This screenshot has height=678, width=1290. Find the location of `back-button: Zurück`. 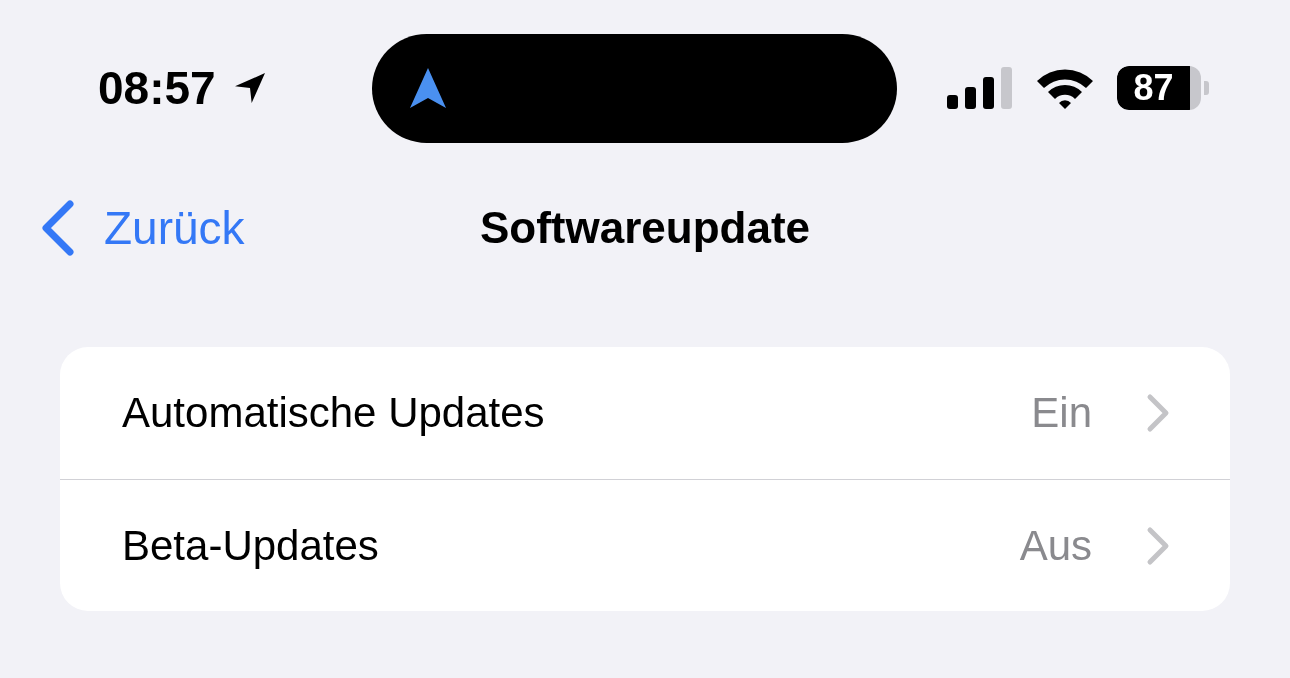

back-button: Zurück is located at coordinates (122, 228).